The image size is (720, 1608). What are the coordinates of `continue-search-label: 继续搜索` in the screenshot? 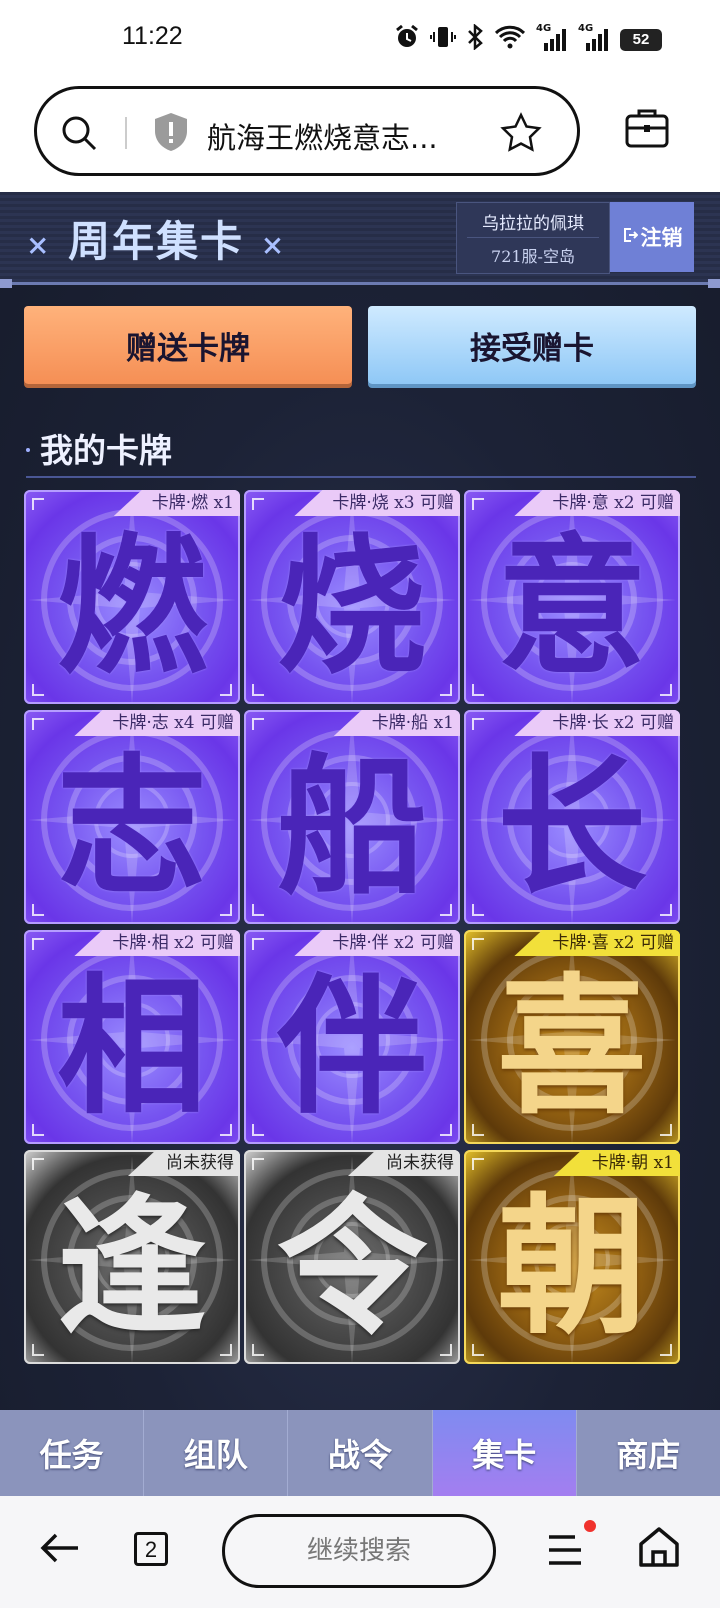 It's located at (358, 1551).